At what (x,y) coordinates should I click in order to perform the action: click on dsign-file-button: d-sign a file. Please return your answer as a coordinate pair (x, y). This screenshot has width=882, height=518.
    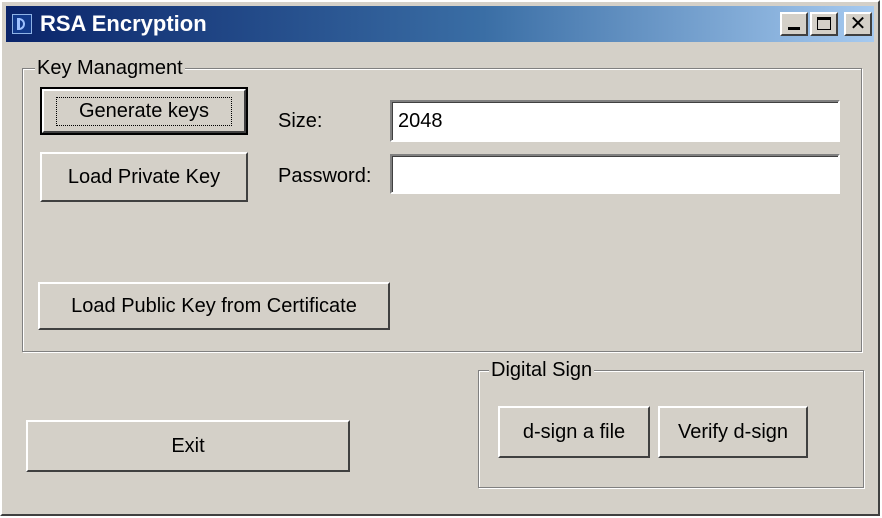
    Looking at the image, I should click on (574, 432).